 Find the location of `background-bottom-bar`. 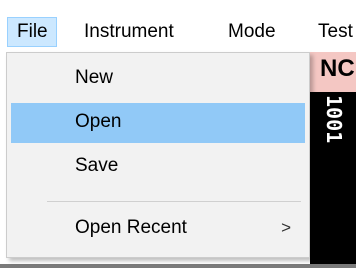

background-bottom-bar is located at coordinates (178, 266).